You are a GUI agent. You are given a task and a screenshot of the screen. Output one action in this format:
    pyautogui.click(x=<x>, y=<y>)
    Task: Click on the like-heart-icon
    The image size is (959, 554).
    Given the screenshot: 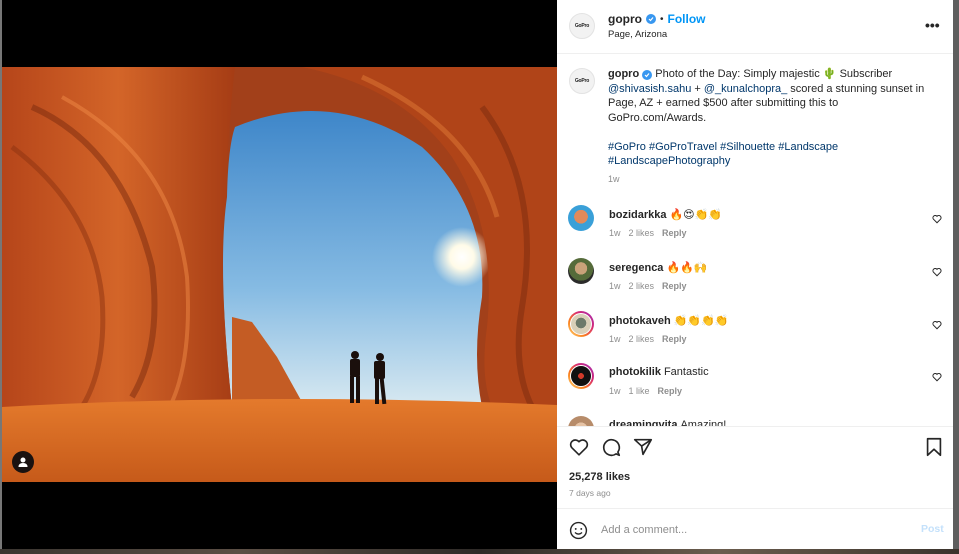 What is the action you would take?
    pyautogui.click(x=579, y=447)
    